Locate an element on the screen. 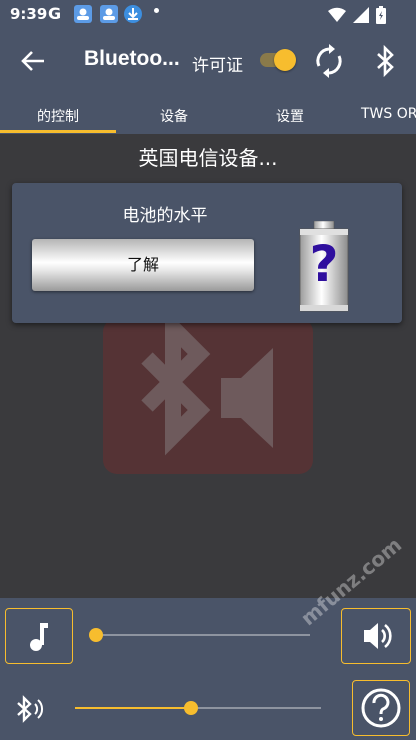 The image size is (416, 740). tab-devices: 设备 is located at coordinates (174, 116).